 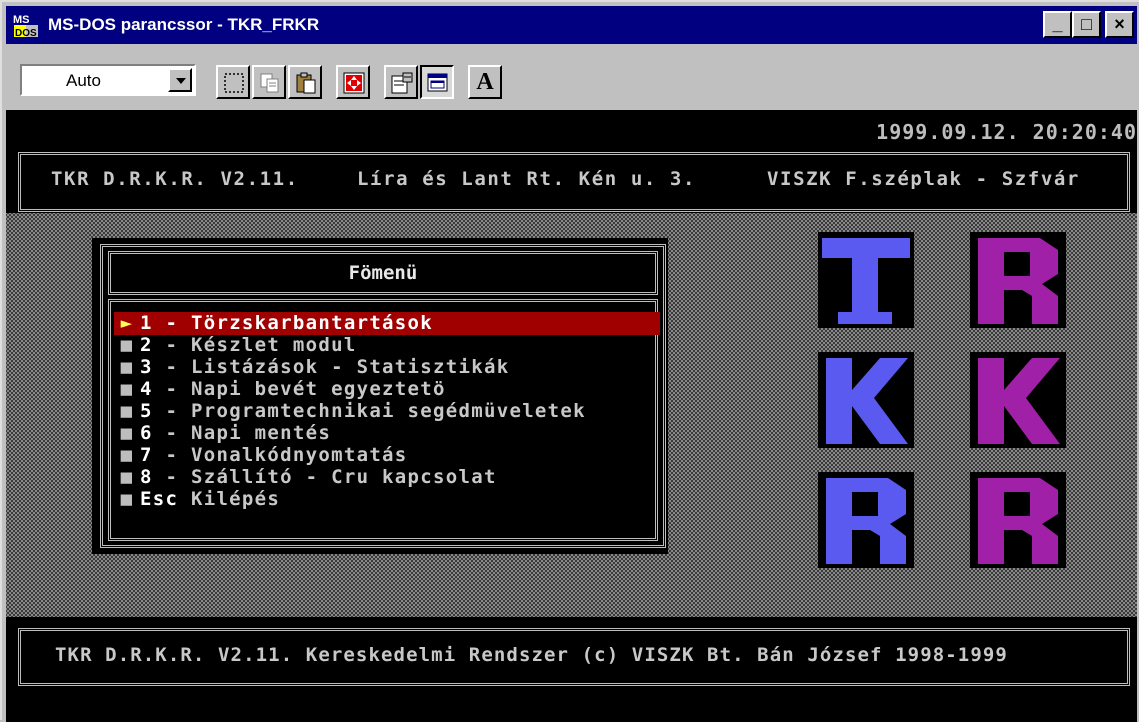 I want to click on svg-text: MS, so click(x=21, y=20).